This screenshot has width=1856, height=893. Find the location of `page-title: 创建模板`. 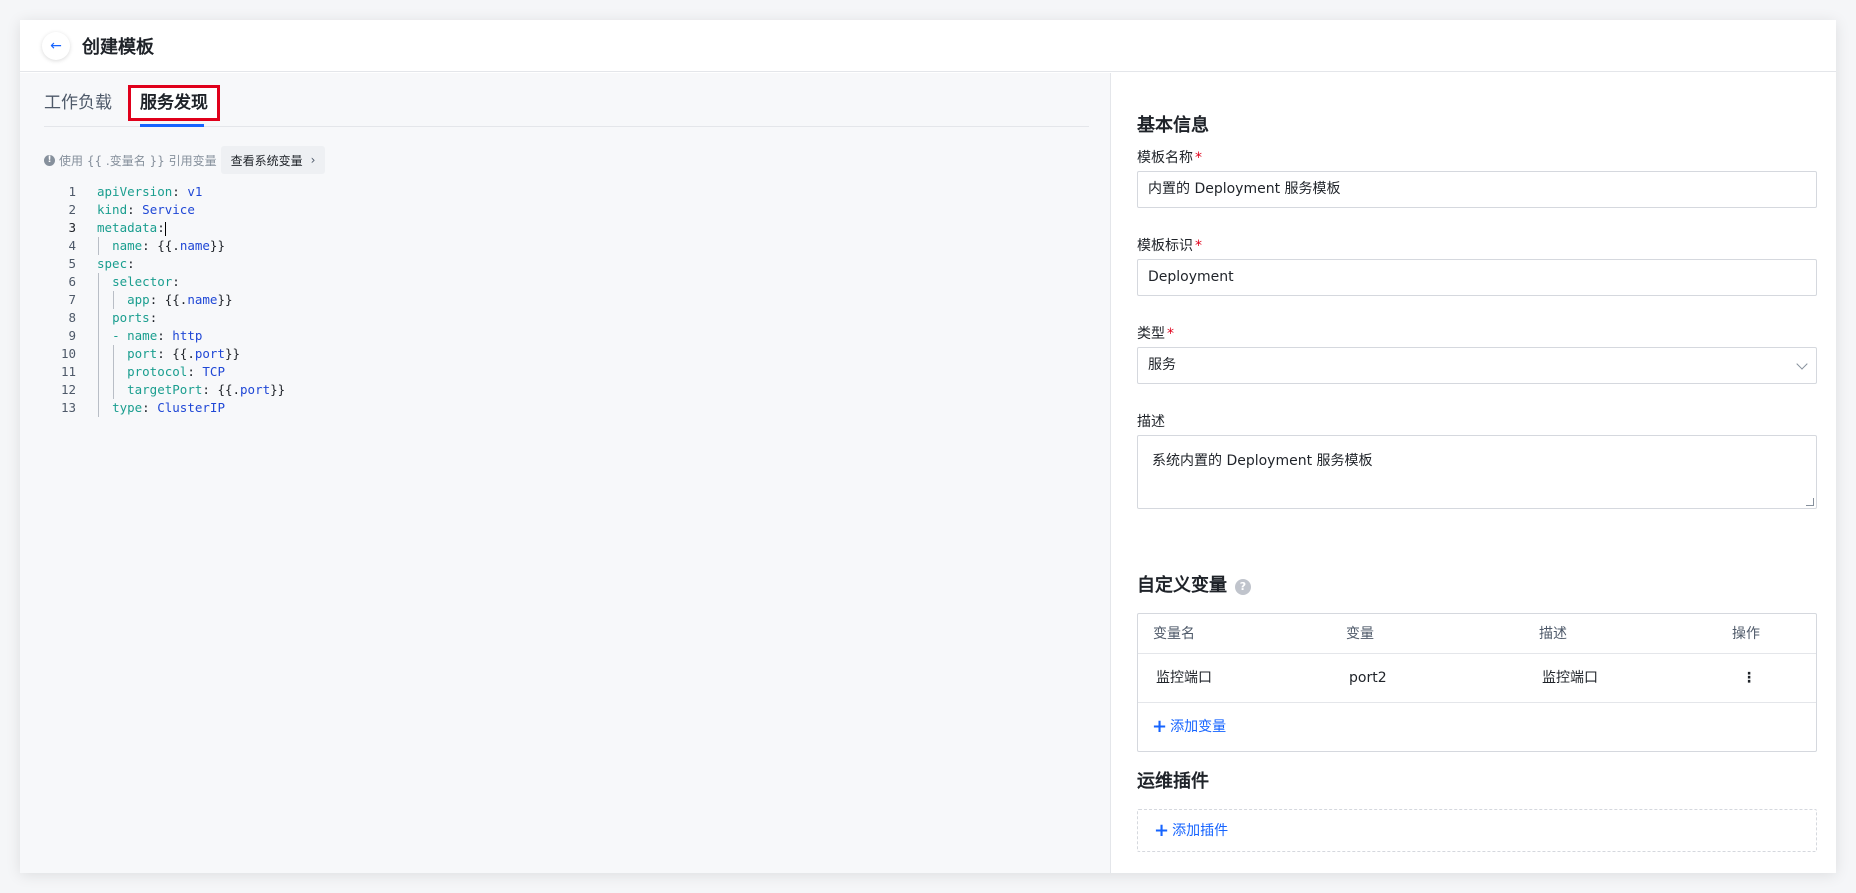

page-title: 创建模板 is located at coordinates (118, 47).